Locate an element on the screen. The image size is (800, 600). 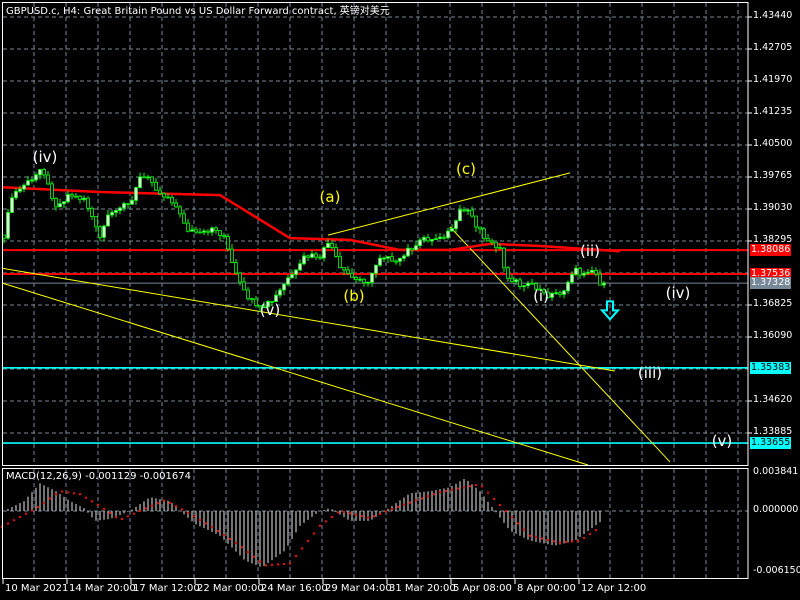
wave-label: (iv) is located at coordinates (45, 156).